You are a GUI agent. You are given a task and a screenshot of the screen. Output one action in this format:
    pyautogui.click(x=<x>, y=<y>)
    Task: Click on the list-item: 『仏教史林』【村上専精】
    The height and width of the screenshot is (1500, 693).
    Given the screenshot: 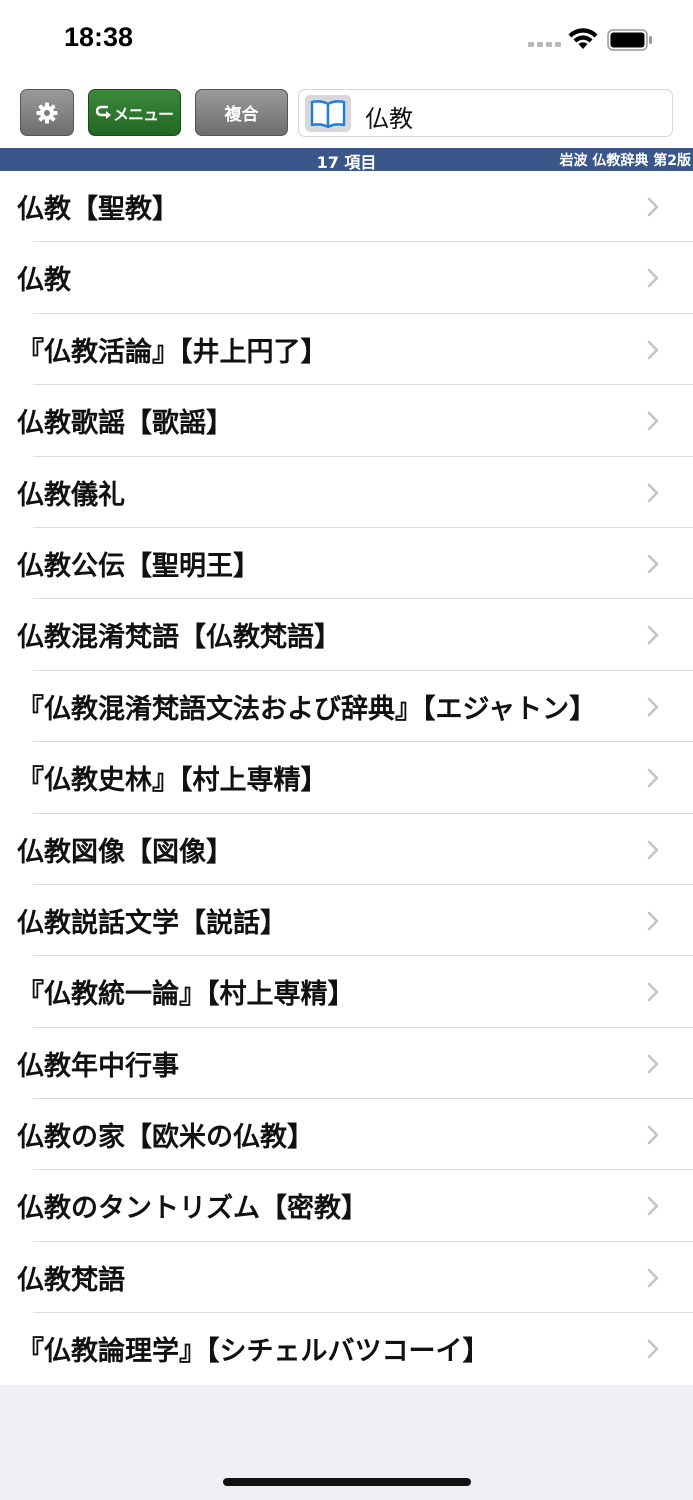 What is the action you would take?
    pyautogui.click(x=346, y=778)
    